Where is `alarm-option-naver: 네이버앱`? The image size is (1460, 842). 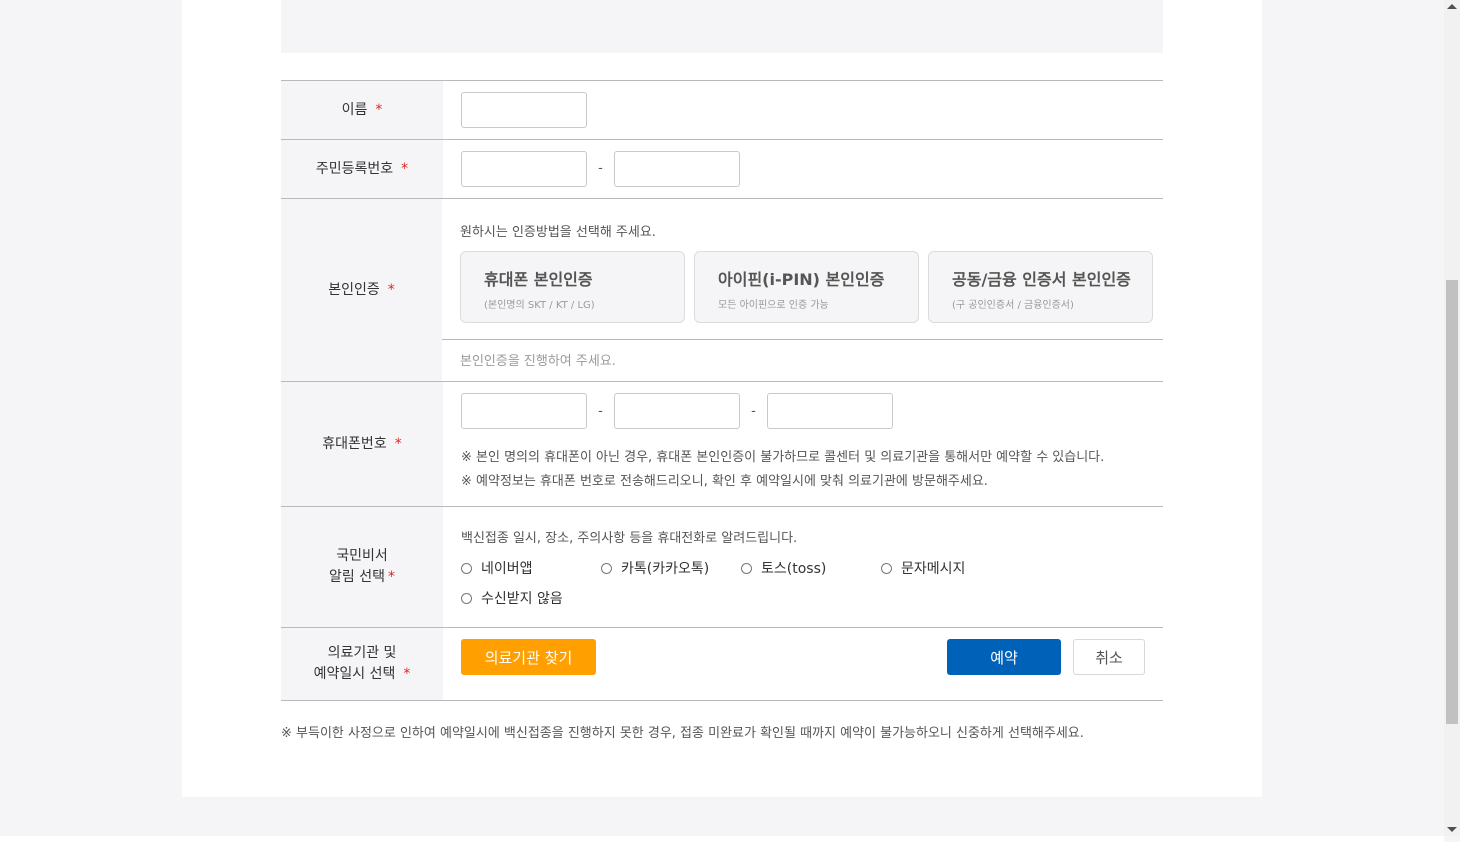
alarm-option-naver: 네이버앱 is located at coordinates (531, 568).